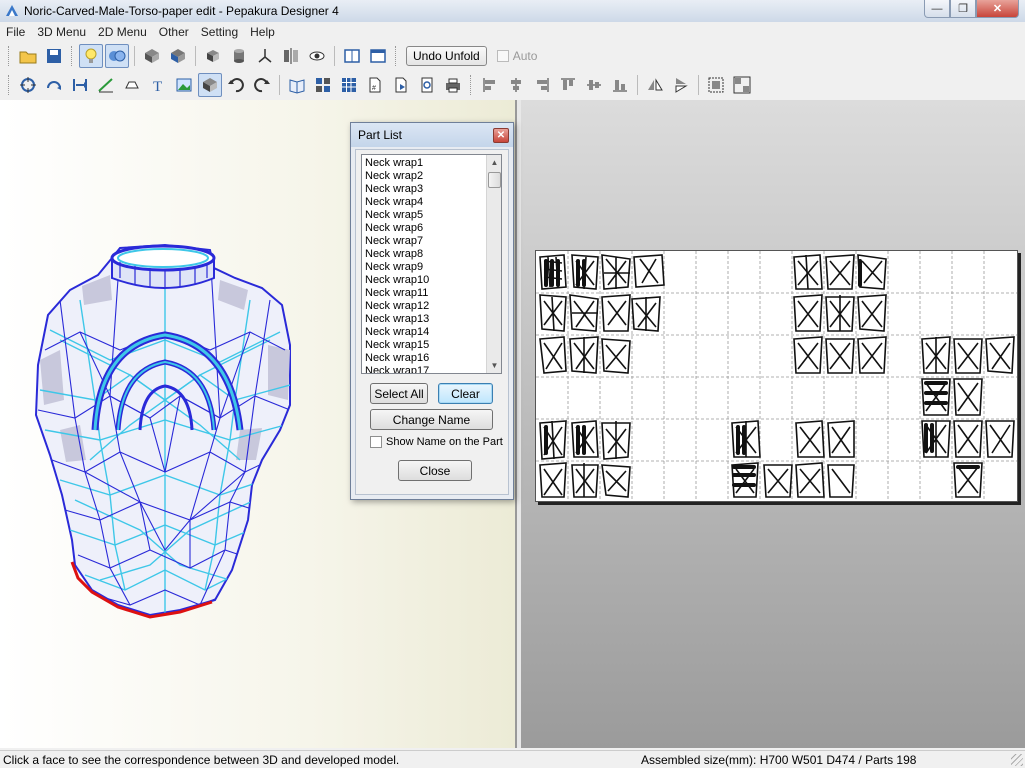  What do you see at coordinates (174, 32) in the screenshot?
I see `menu-other: Other` at bounding box center [174, 32].